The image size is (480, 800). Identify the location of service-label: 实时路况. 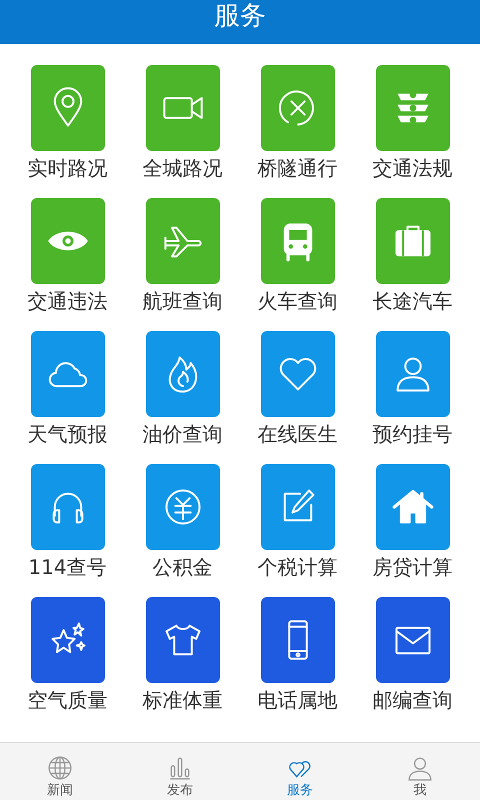
(68, 168).